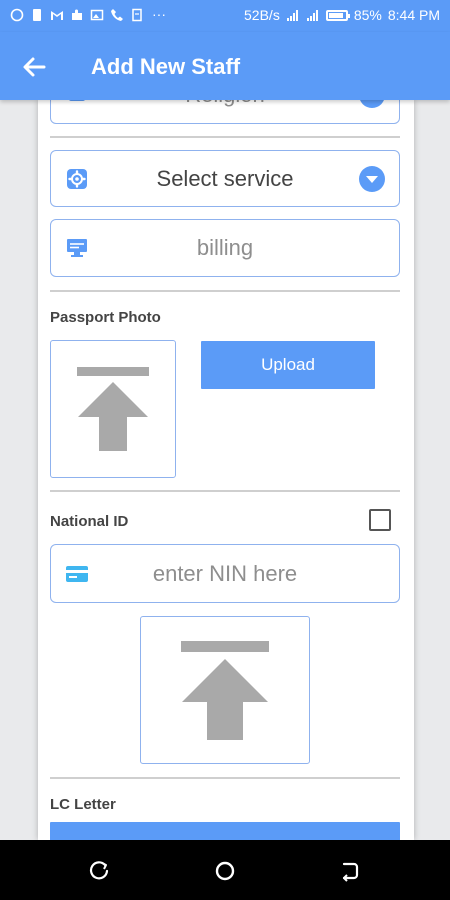 The image size is (450, 900). What do you see at coordinates (166, 66) in the screenshot?
I see `page-title: Add New Staff` at bounding box center [166, 66].